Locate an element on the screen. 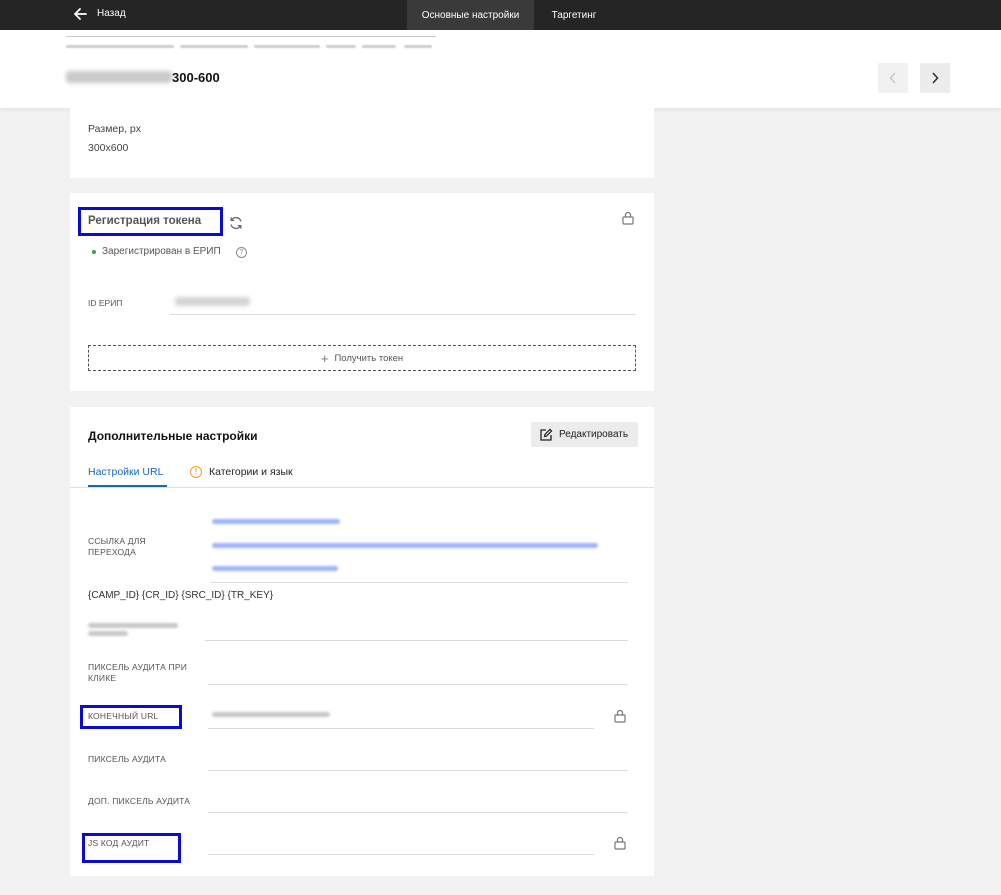  get-token-button: + Получить токен is located at coordinates (362, 358).